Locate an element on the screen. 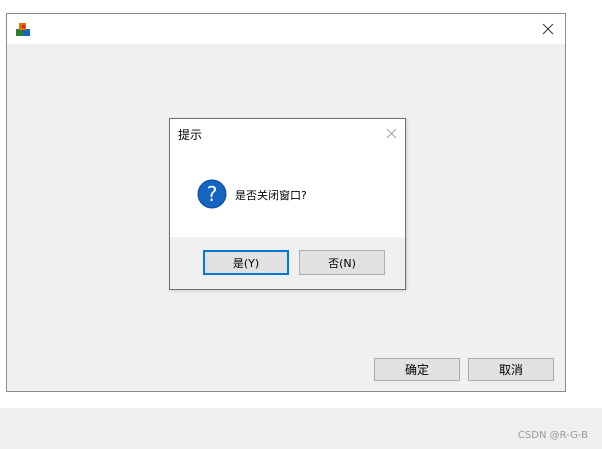 The height and width of the screenshot is (449, 602). ok-button-label: 确定 is located at coordinates (416, 370).